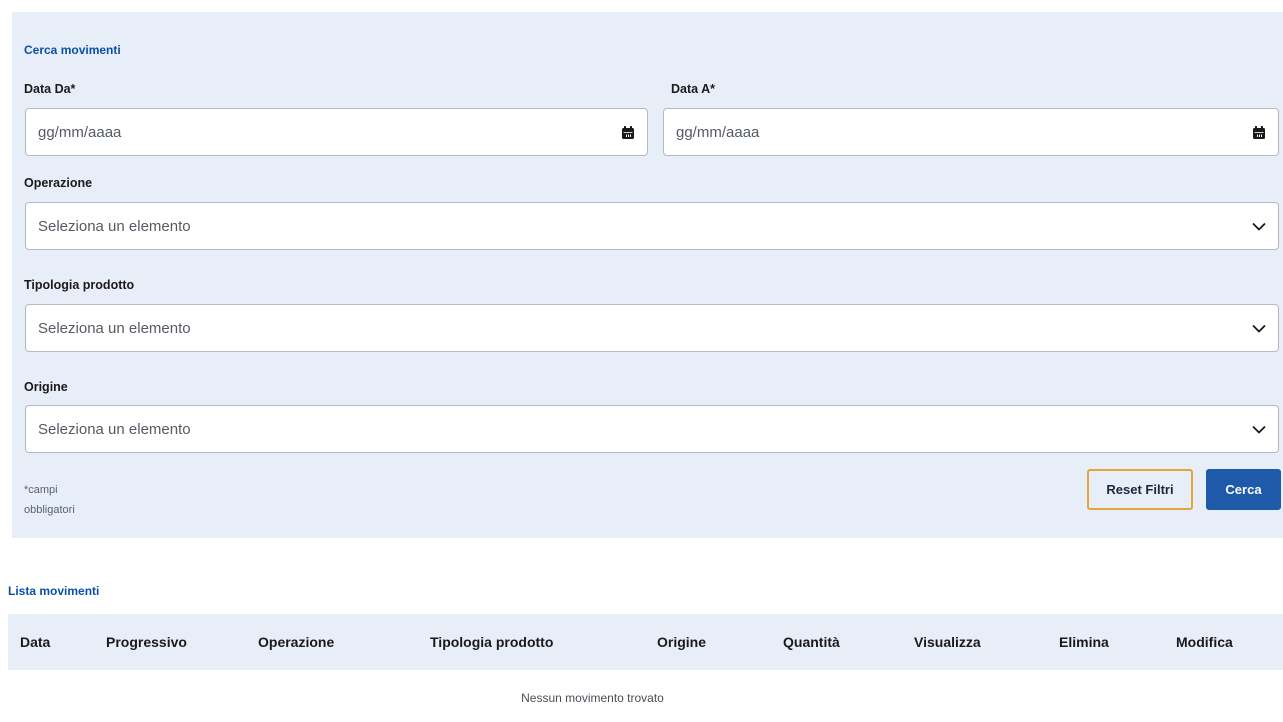  What do you see at coordinates (1084, 642) in the screenshot?
I see `column-header-elimina: Elimina` at bounding box center [1084, 642].